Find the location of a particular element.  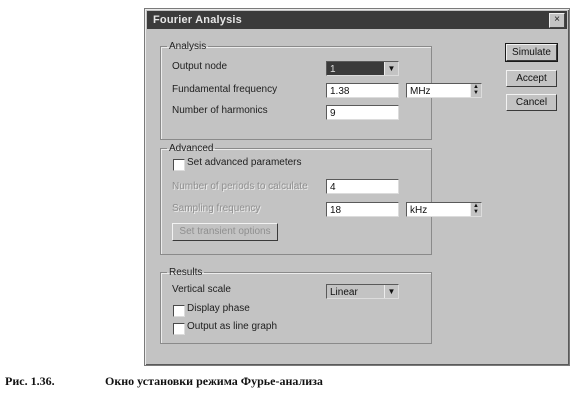

output-node-select: 1 ▼ is located at coordinates (362, 68).